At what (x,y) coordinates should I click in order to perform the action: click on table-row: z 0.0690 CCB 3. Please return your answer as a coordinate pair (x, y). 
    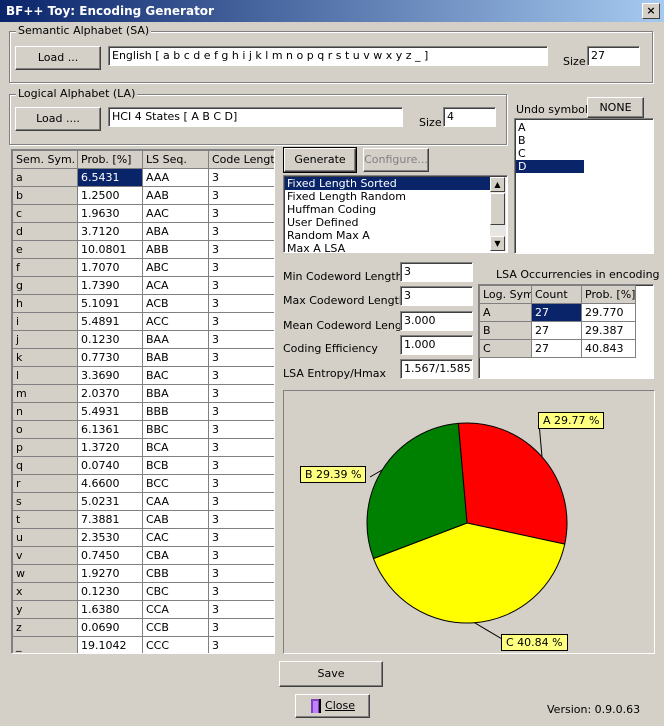
    Looking at the image, I should click on (143, 627).